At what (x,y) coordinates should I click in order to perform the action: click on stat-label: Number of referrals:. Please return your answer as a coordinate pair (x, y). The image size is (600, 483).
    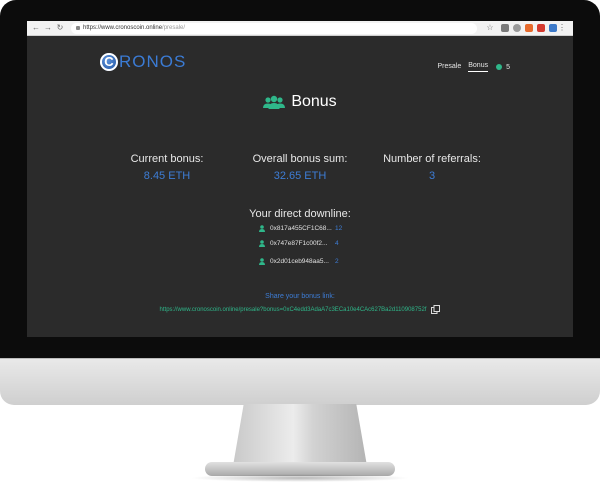
    Looking at the image, I should click on (432, 159).